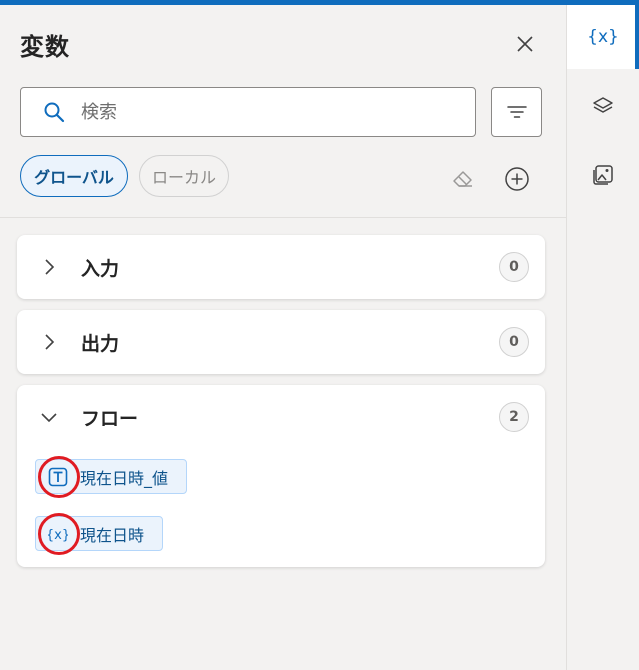 This screenshot has width=639, height=670. I want to click on panel-title: 変数, so click(45, 47).